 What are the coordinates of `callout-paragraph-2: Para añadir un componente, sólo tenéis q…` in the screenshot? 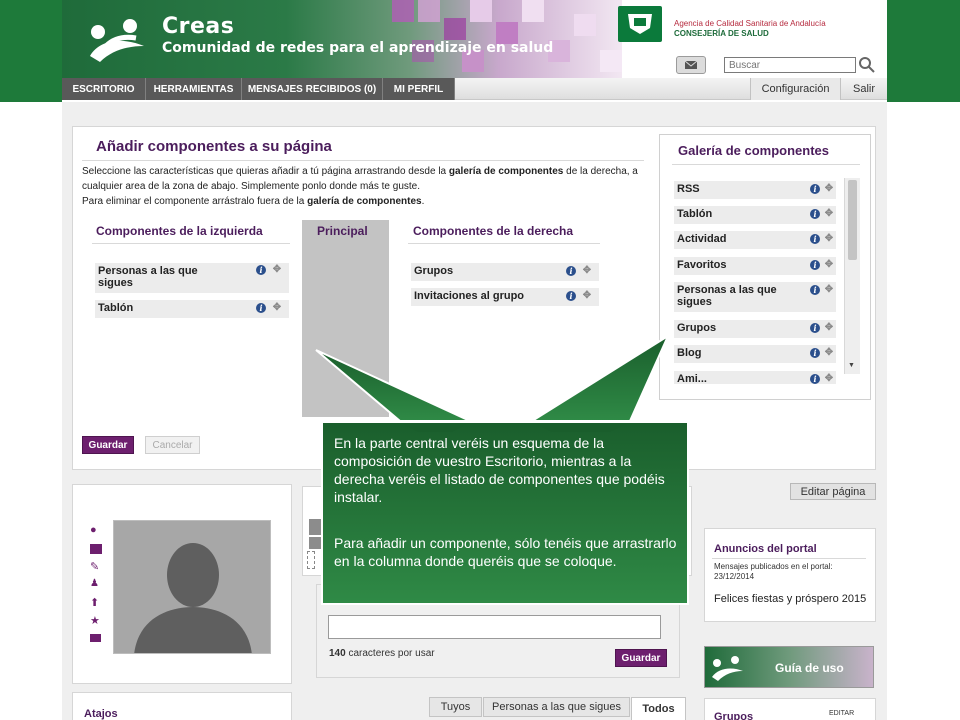 It's located at (505, 552).